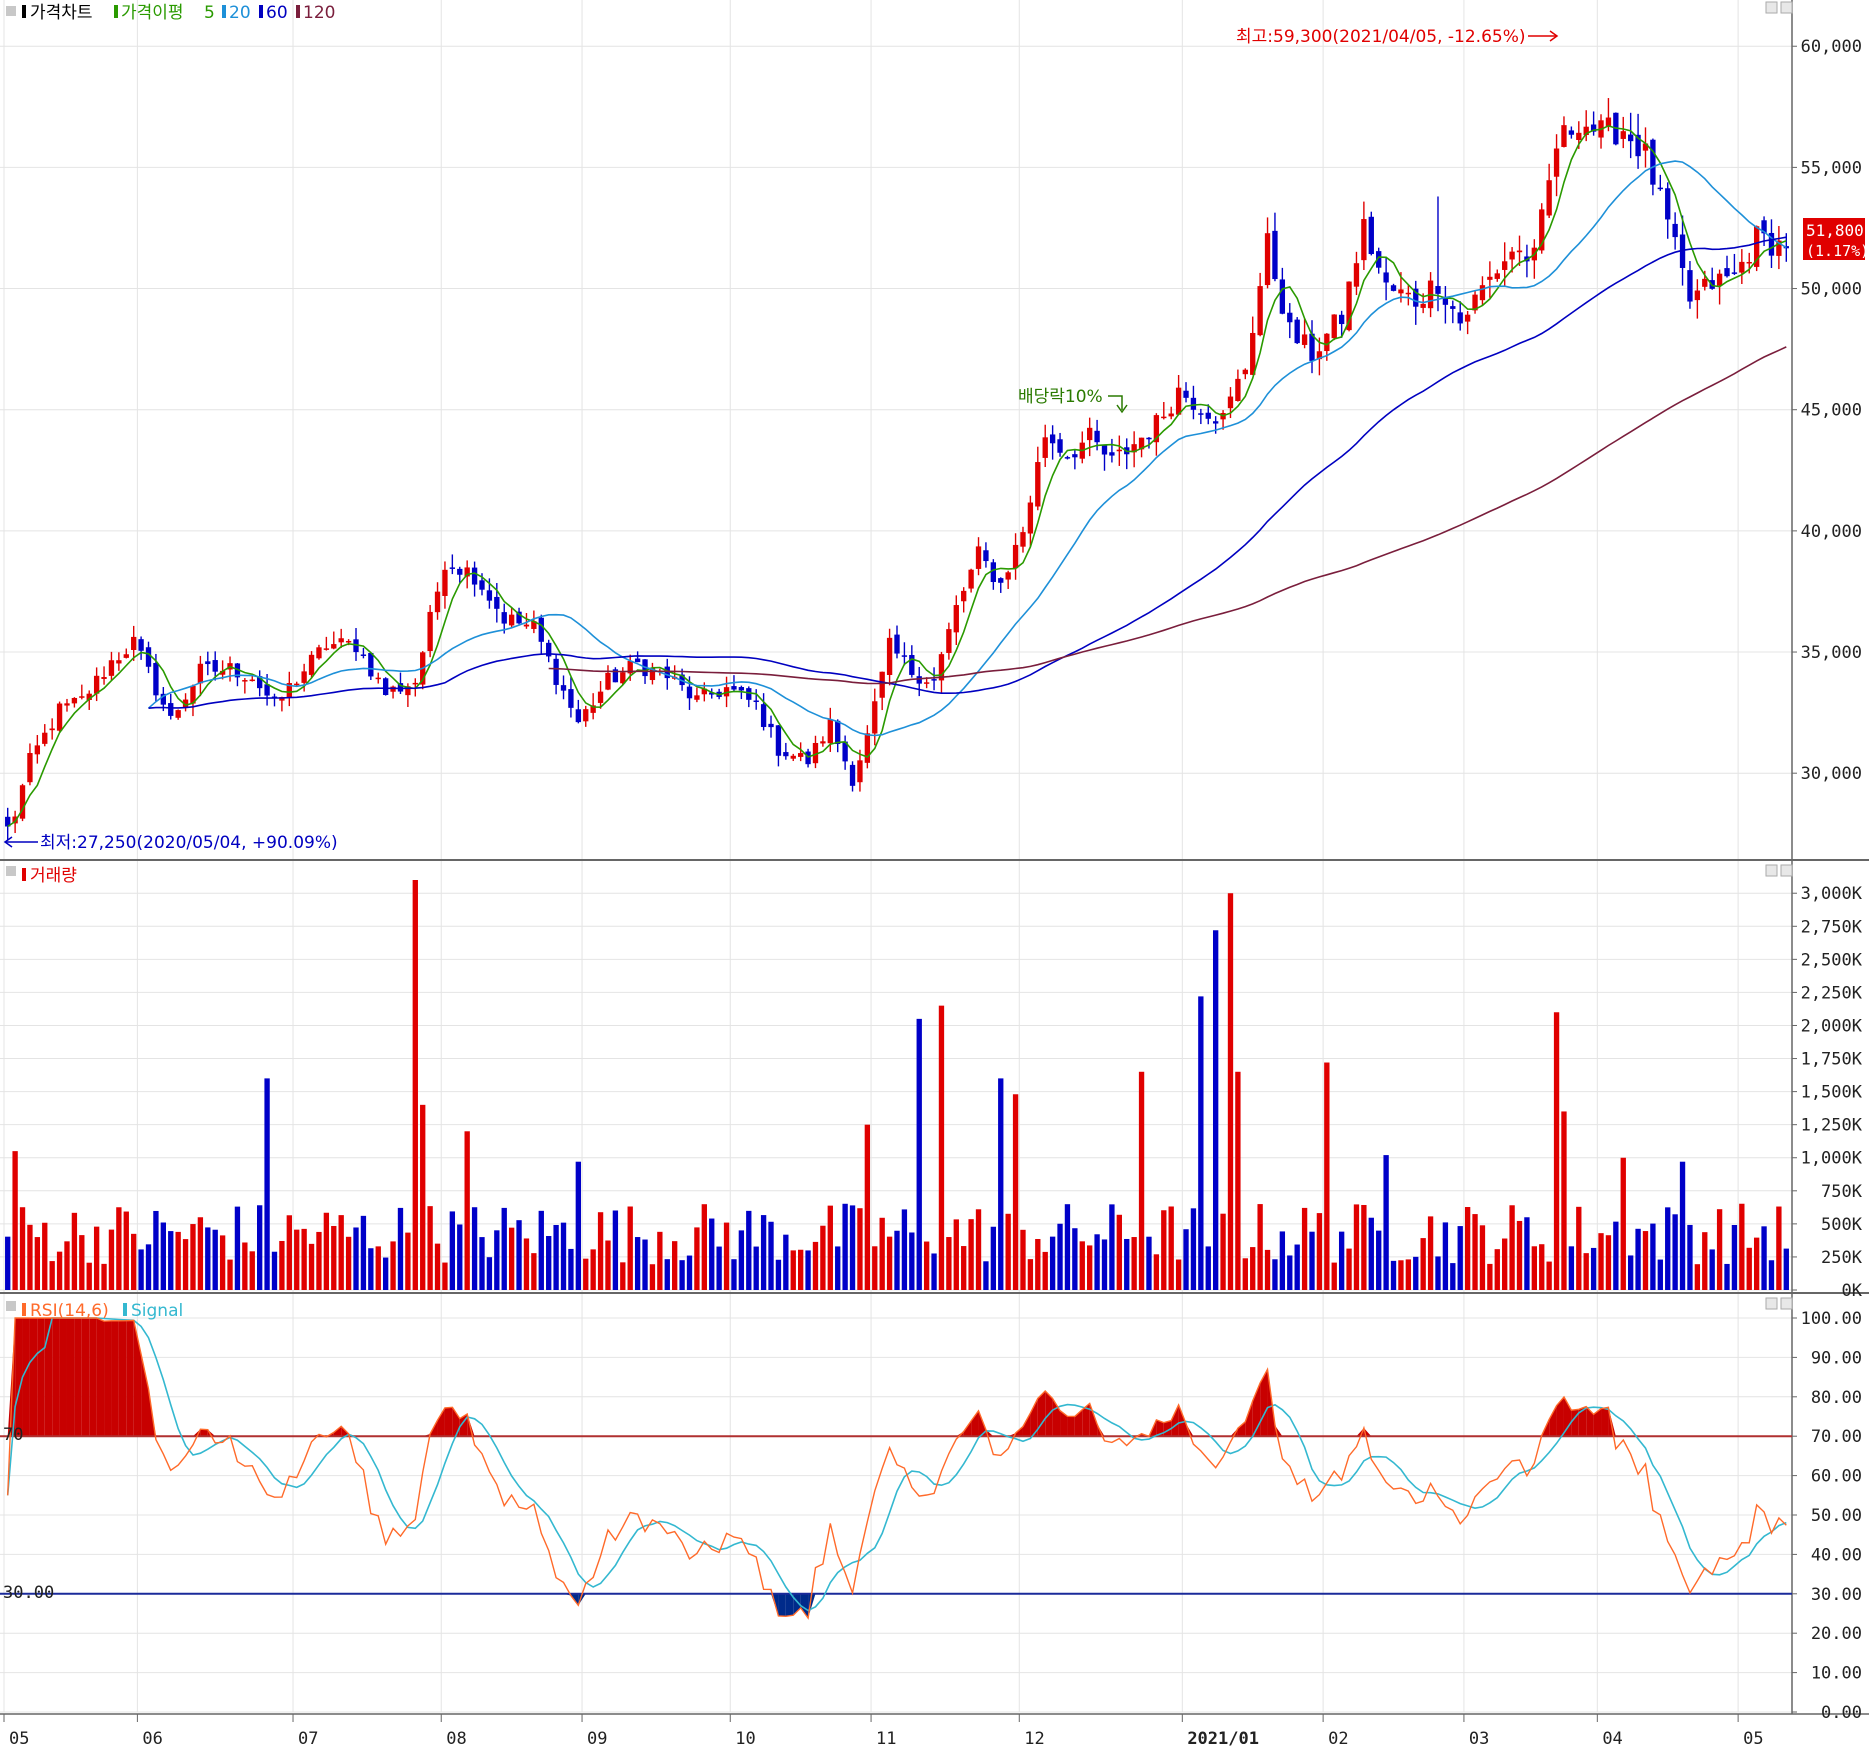 The width and height of the screenshot is (1869, 1749). What do you see at coordinates (886, 1739) in the screenshot?
I see `x-tick-label: 11` at bounding box center [886, 1739].